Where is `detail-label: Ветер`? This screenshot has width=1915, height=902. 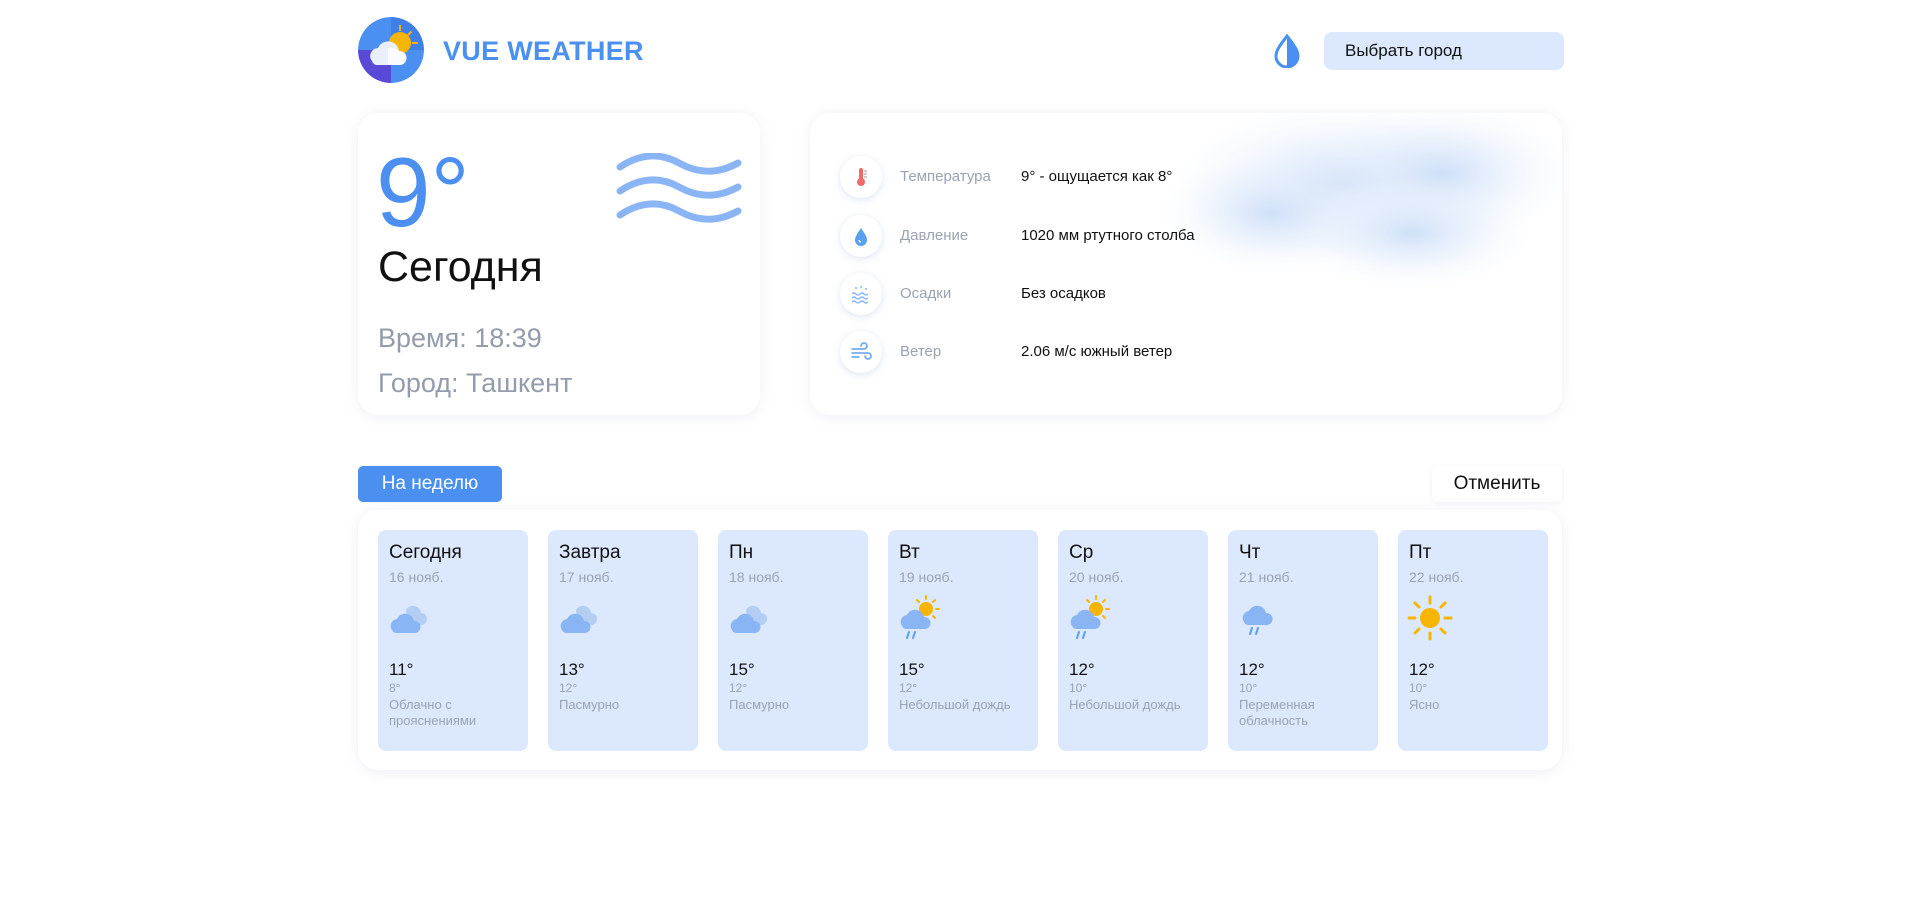 detail-label: Ветер is located at coordinates (921, 351).